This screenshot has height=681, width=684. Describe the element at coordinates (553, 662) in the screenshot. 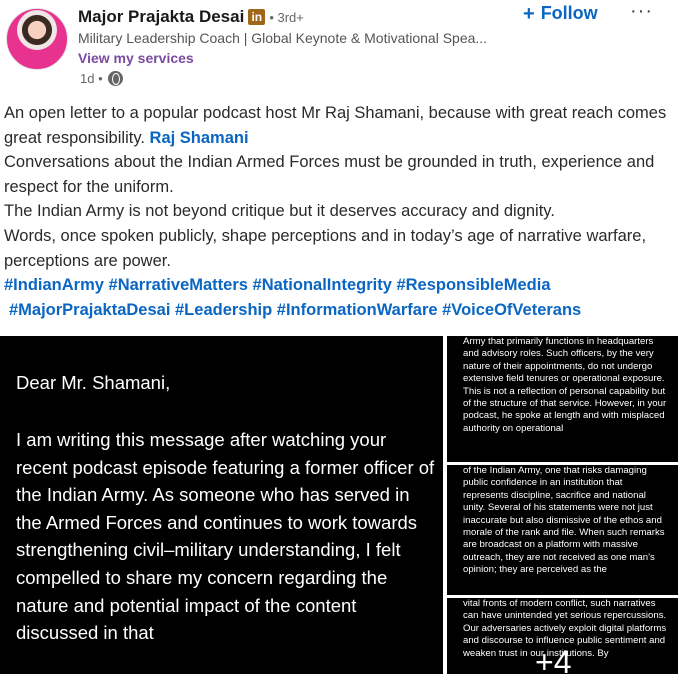

I see `more-images-count: +4` at that location.